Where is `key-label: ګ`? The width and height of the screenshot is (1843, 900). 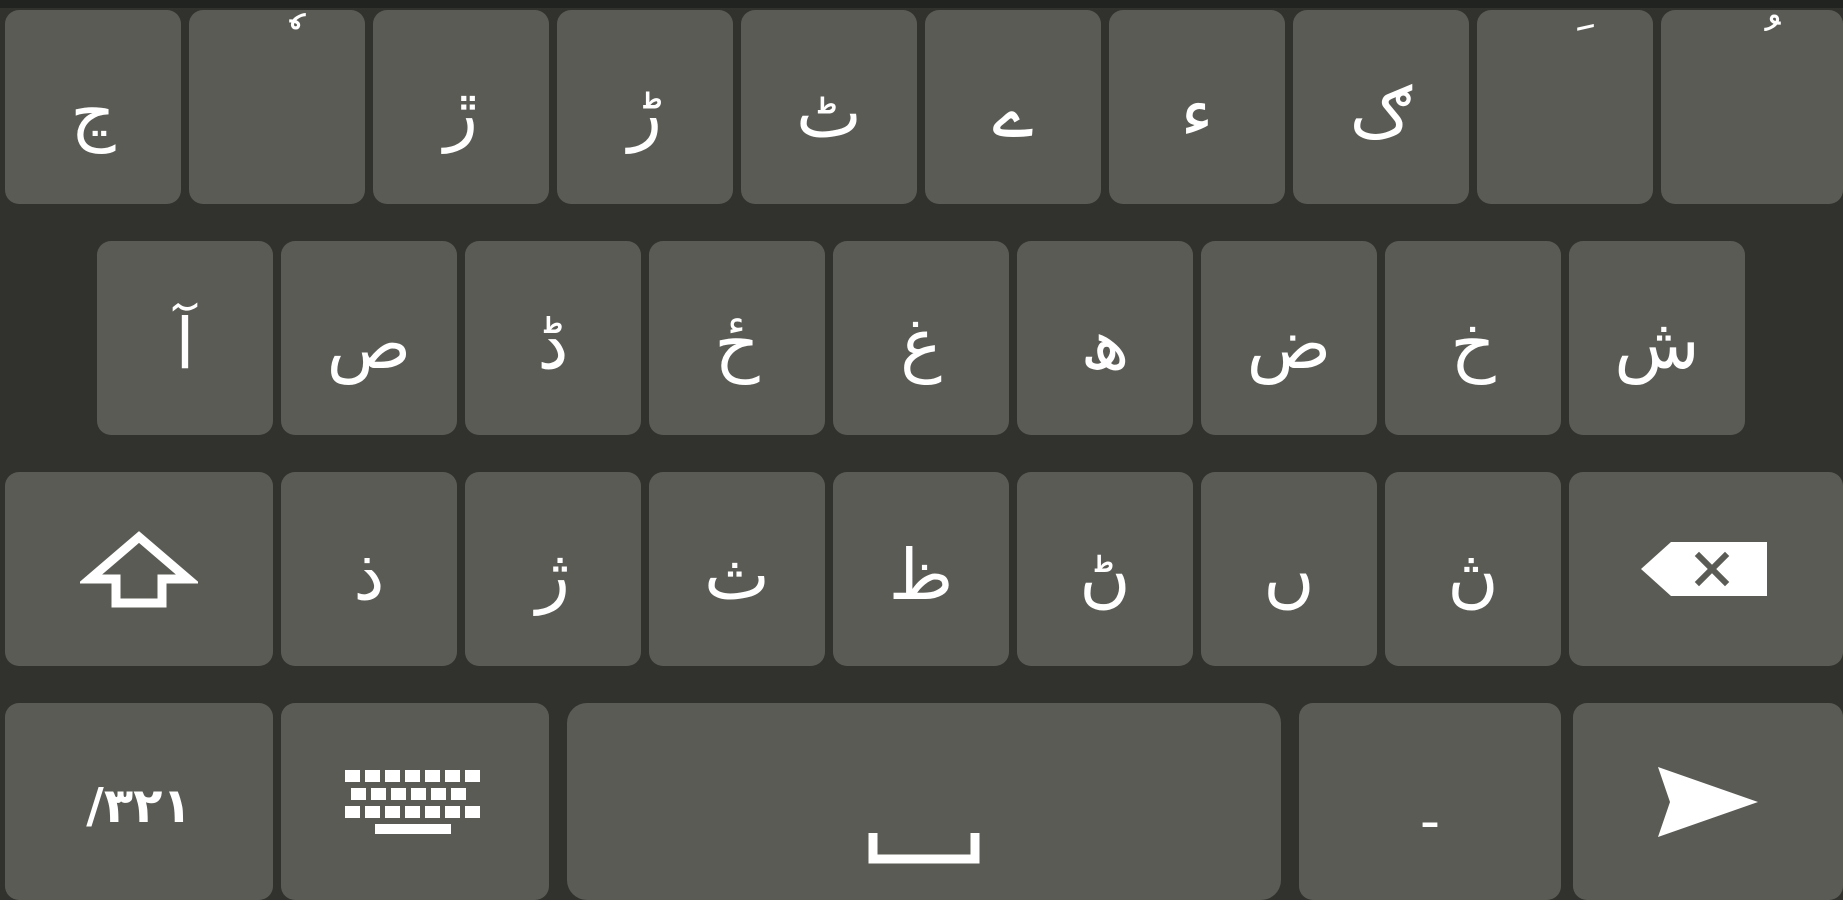
key-label: ګ is located at coordinates (1381, 113).